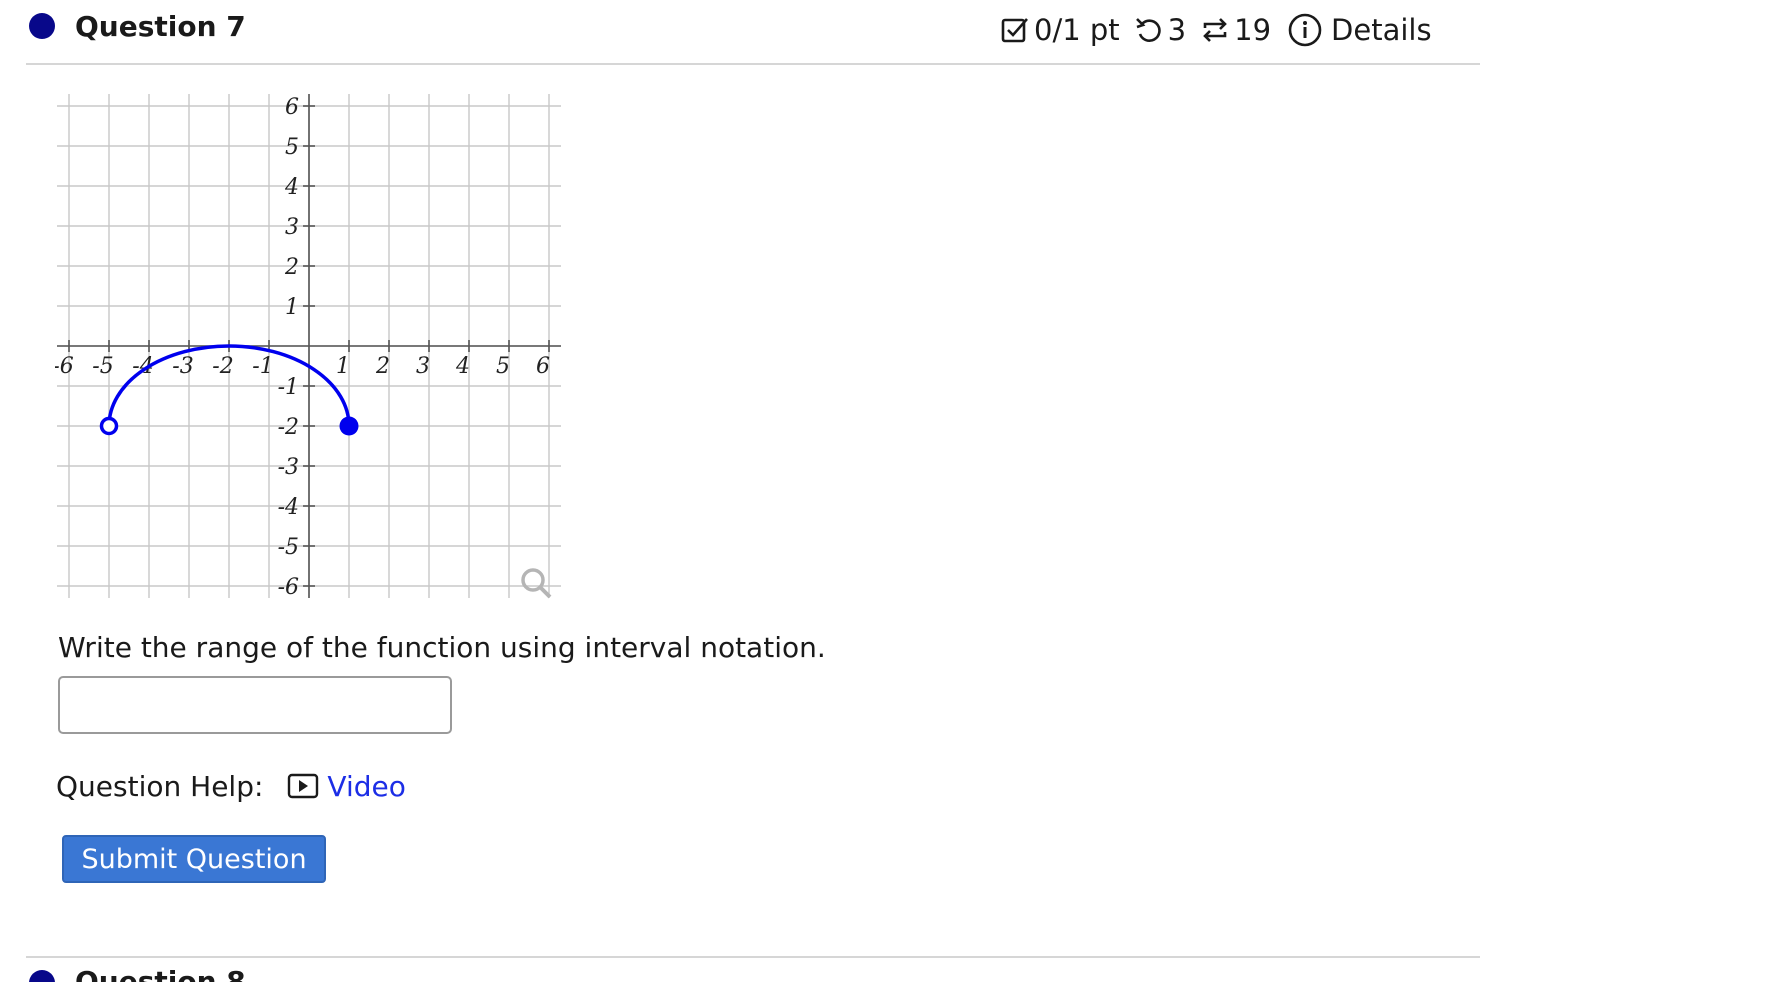 This screenshot has height=982, width=1774. What do you see at coordinates (292, 147) in the screenshot?
I see `y-tick-label: 5` at bounding box center [292, 147].